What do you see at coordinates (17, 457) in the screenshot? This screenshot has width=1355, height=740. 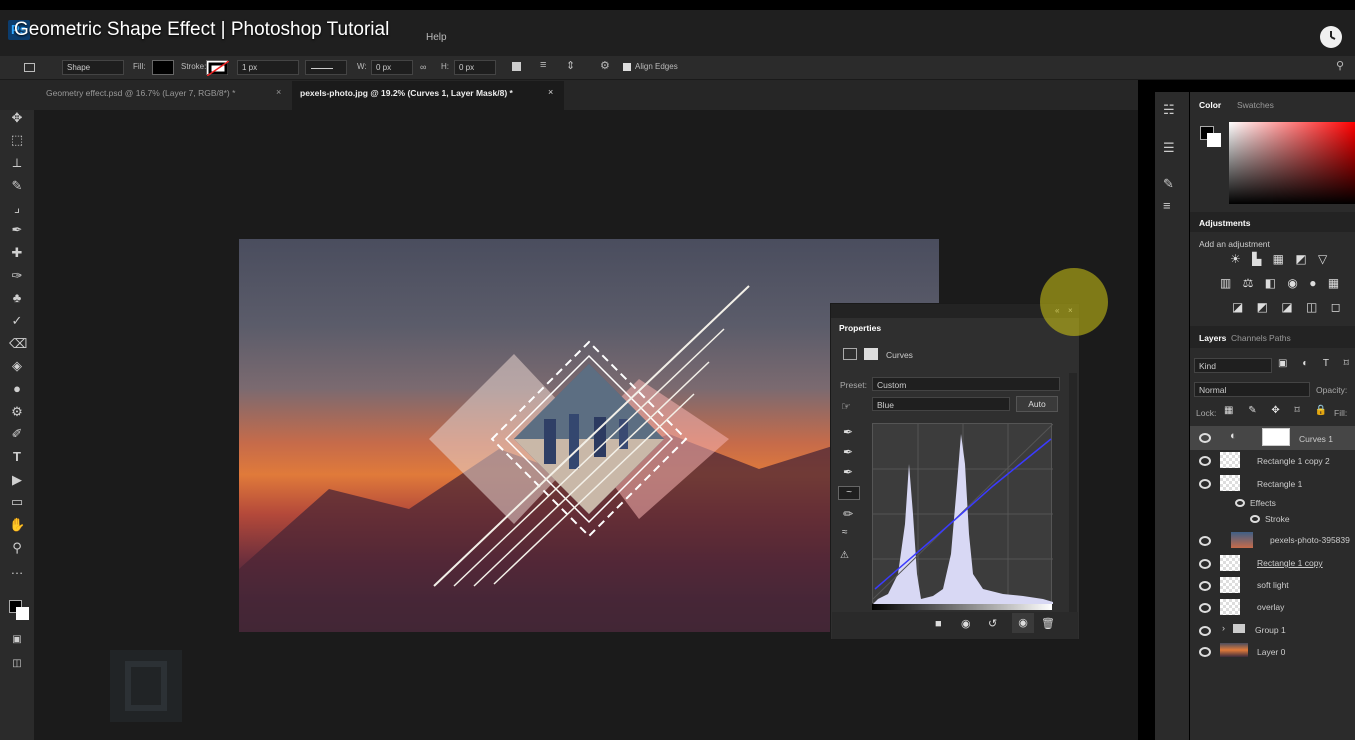 I see `type-tool-icon: T` at bounding box center [17, 457].